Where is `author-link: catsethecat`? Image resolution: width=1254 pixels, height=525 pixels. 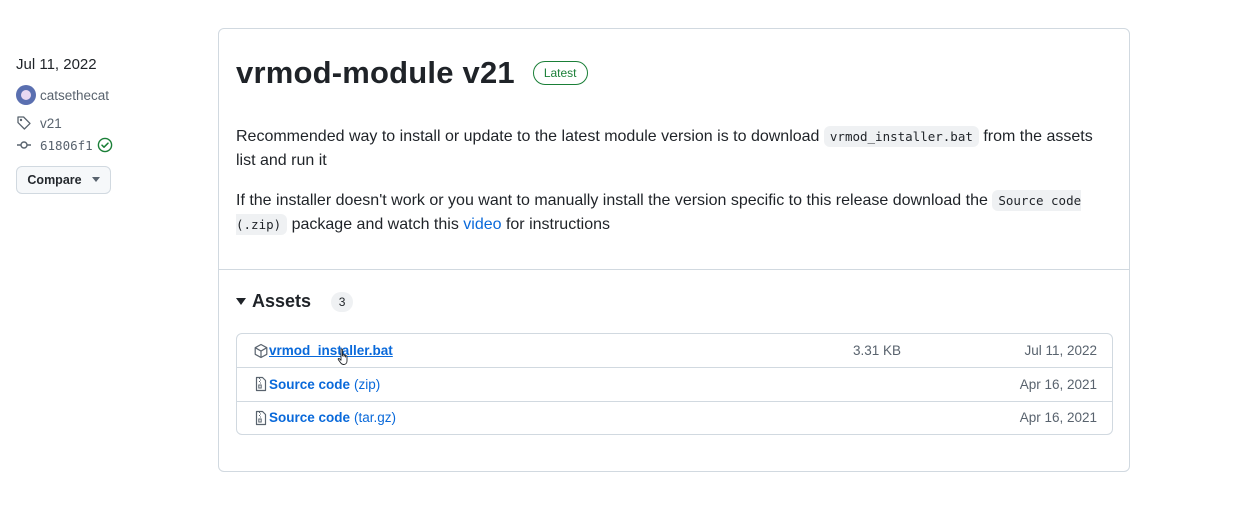
author-link: catsethecat is located at coordinates (106, 95).